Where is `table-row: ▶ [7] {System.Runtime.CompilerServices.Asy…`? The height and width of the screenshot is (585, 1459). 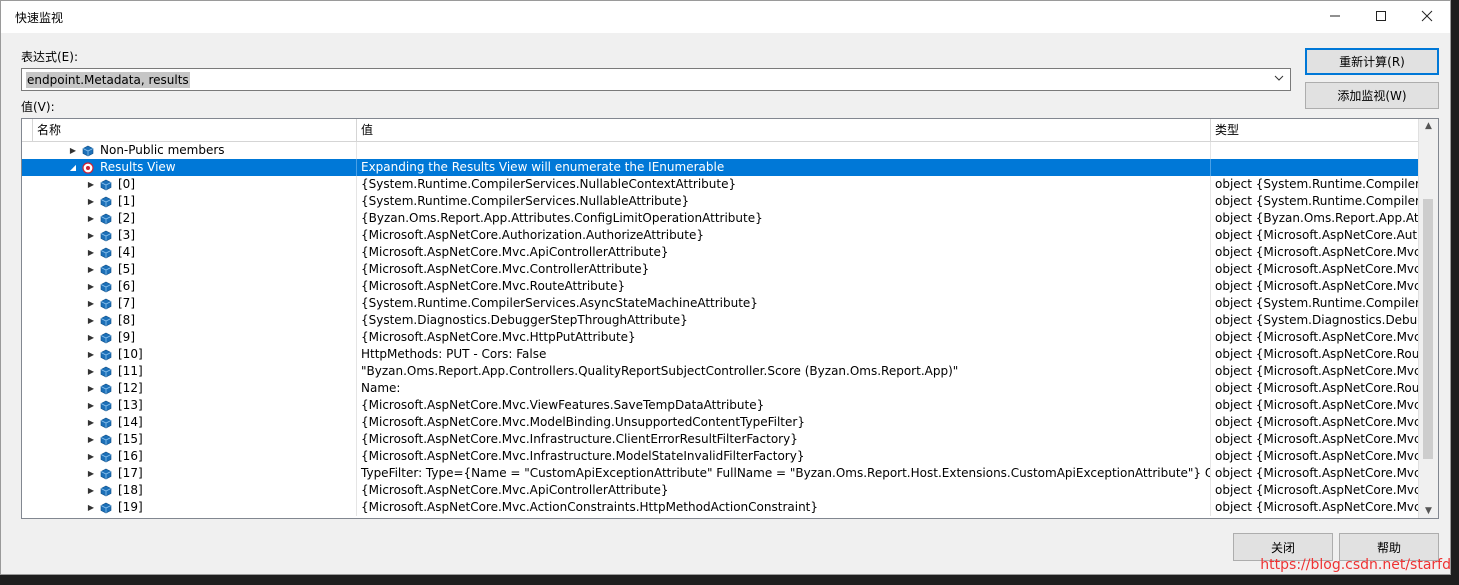
table-row: ▶ [7] {System.Runtime.CompilerServices.Asy… is located at coordinates (720, 303).